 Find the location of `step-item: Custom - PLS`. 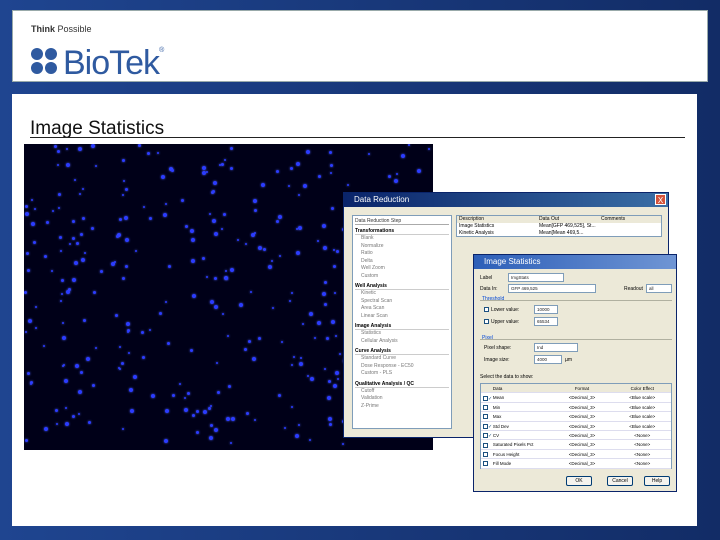

step-item: Custom - PLS is located at coordinates (402, 374).